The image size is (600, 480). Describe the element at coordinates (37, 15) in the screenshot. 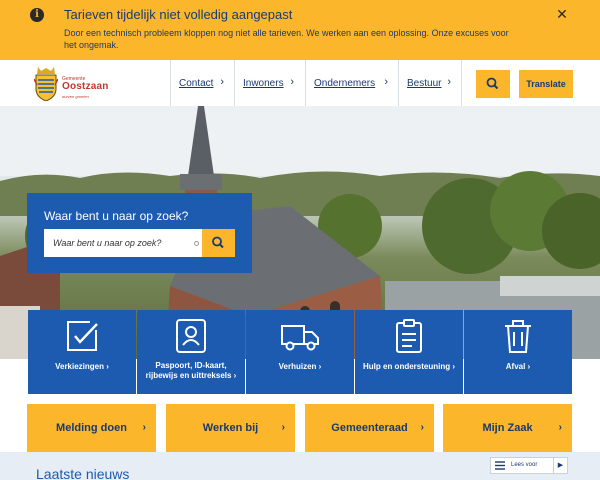

I see `info-icon: i` at that location.